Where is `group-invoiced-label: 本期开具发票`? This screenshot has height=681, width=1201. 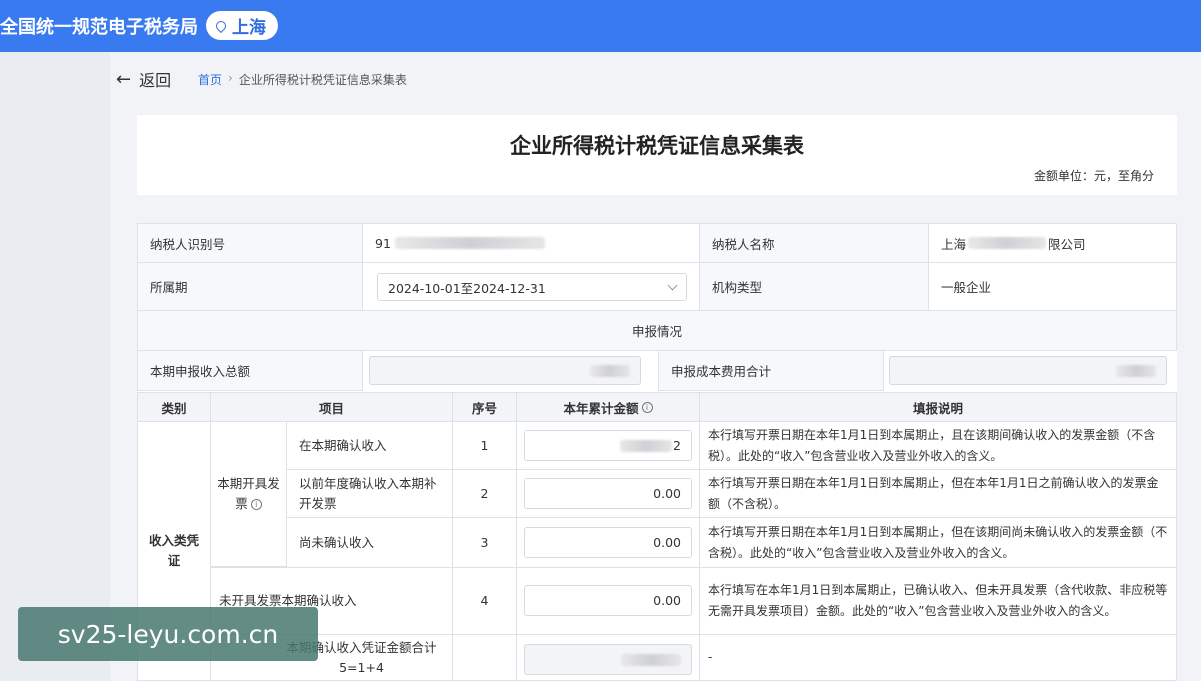 group-invoiced-label: 本期开具发票 is located at coordinates (248, 493).